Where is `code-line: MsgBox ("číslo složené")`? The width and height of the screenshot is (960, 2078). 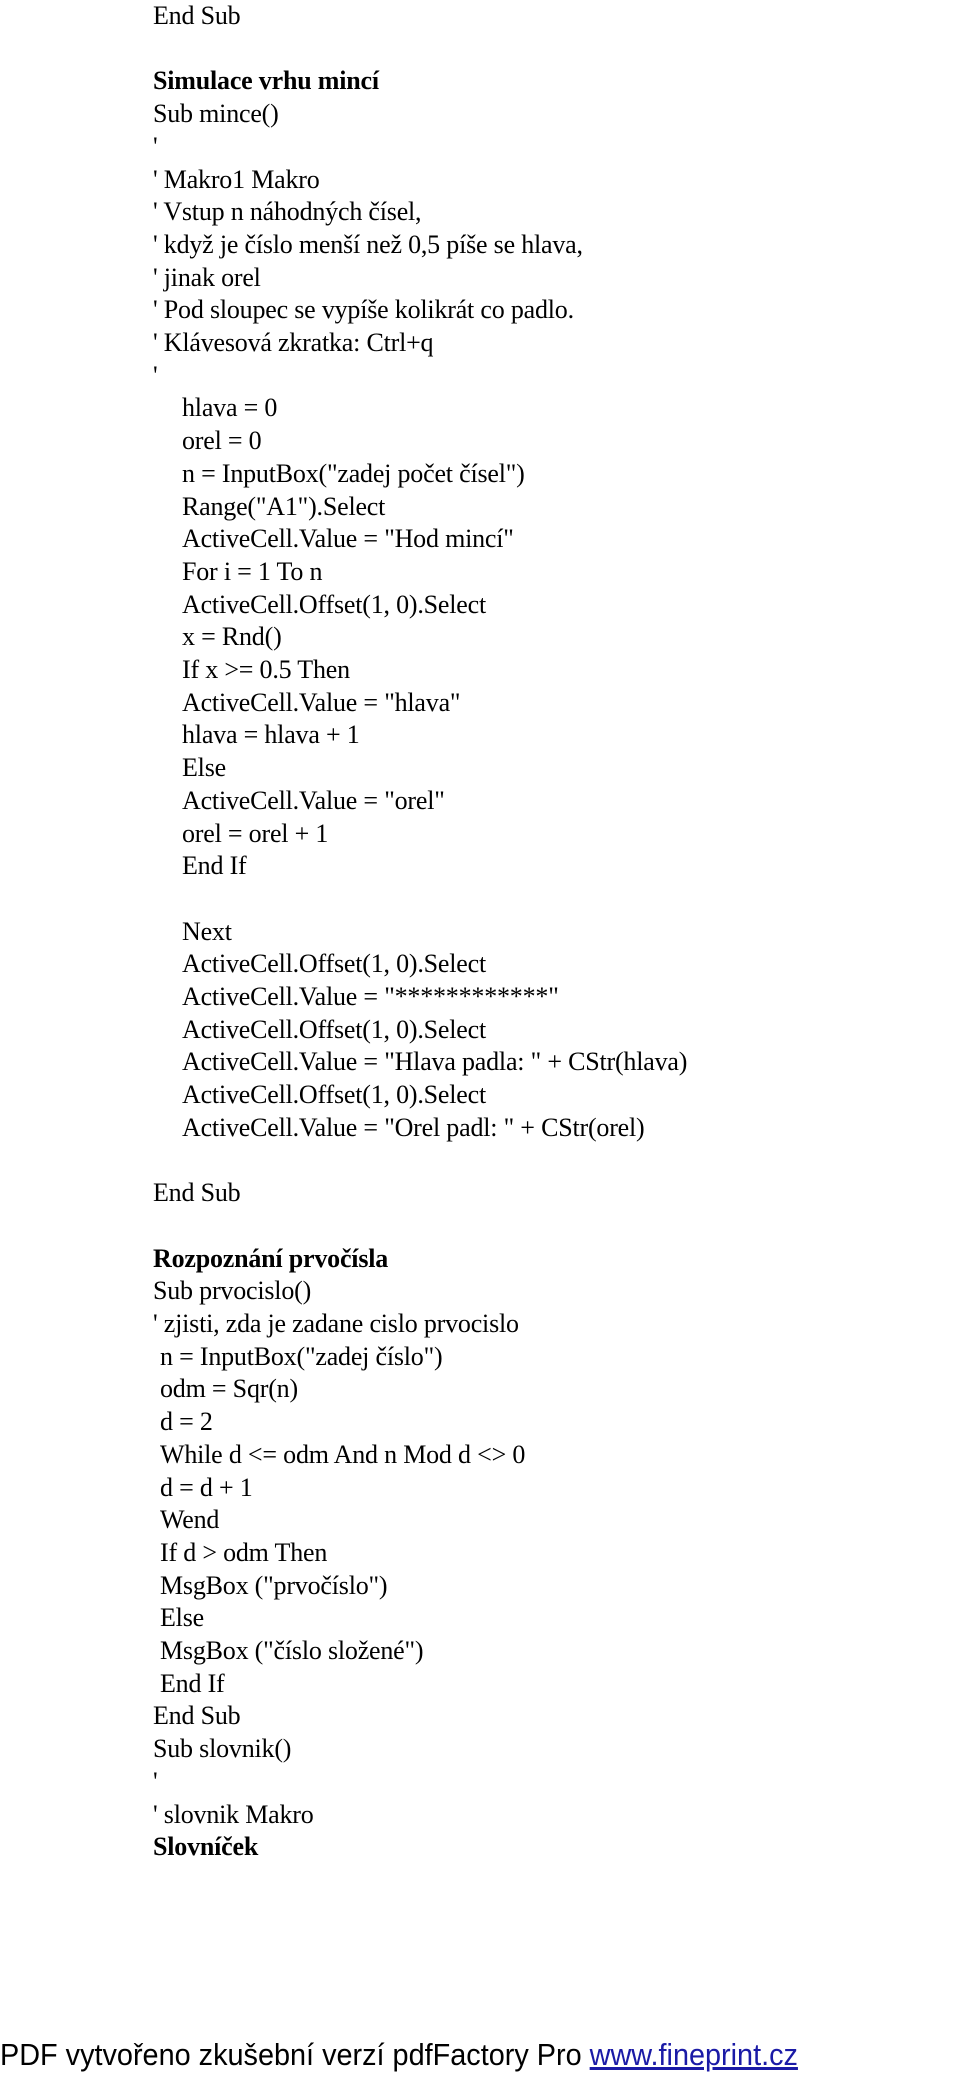 code-line: MsgBox ("číslo složené") is located at coordinates (292, 1650).